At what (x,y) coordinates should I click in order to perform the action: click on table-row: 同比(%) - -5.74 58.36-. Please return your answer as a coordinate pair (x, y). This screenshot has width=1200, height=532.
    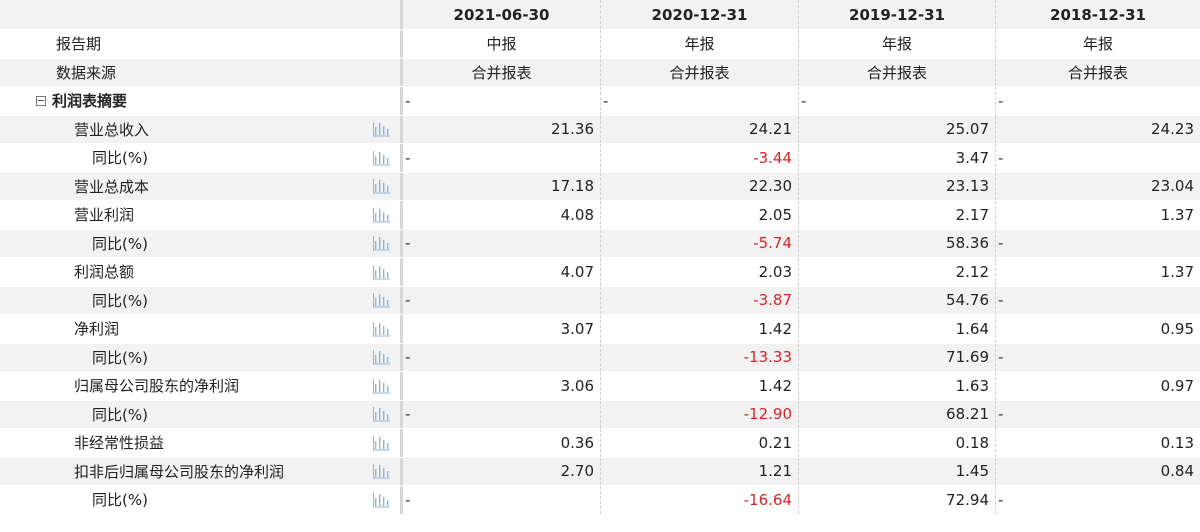
    Looking at the image, I should click on (600, 243).